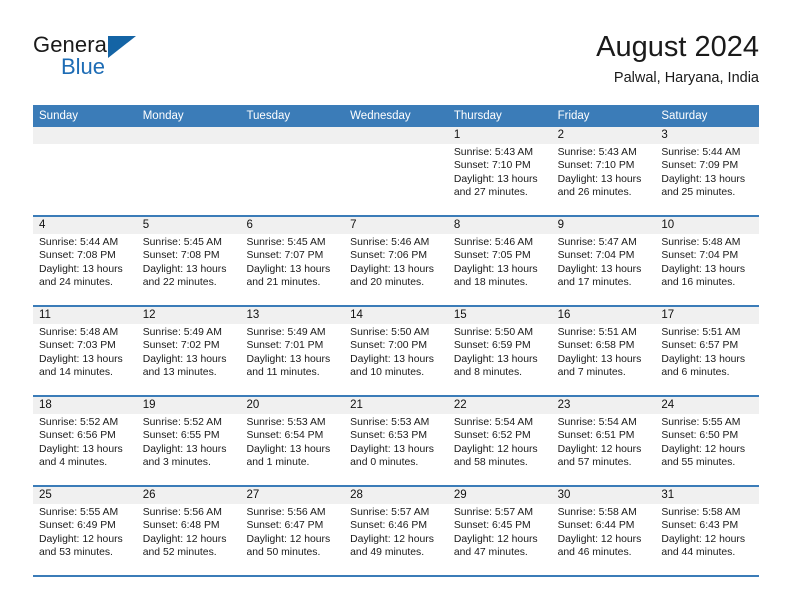 This screenshot has height=612, width=792. I want to click on sunset-text: Sunset: 7:10 PM, so click(492, 166).